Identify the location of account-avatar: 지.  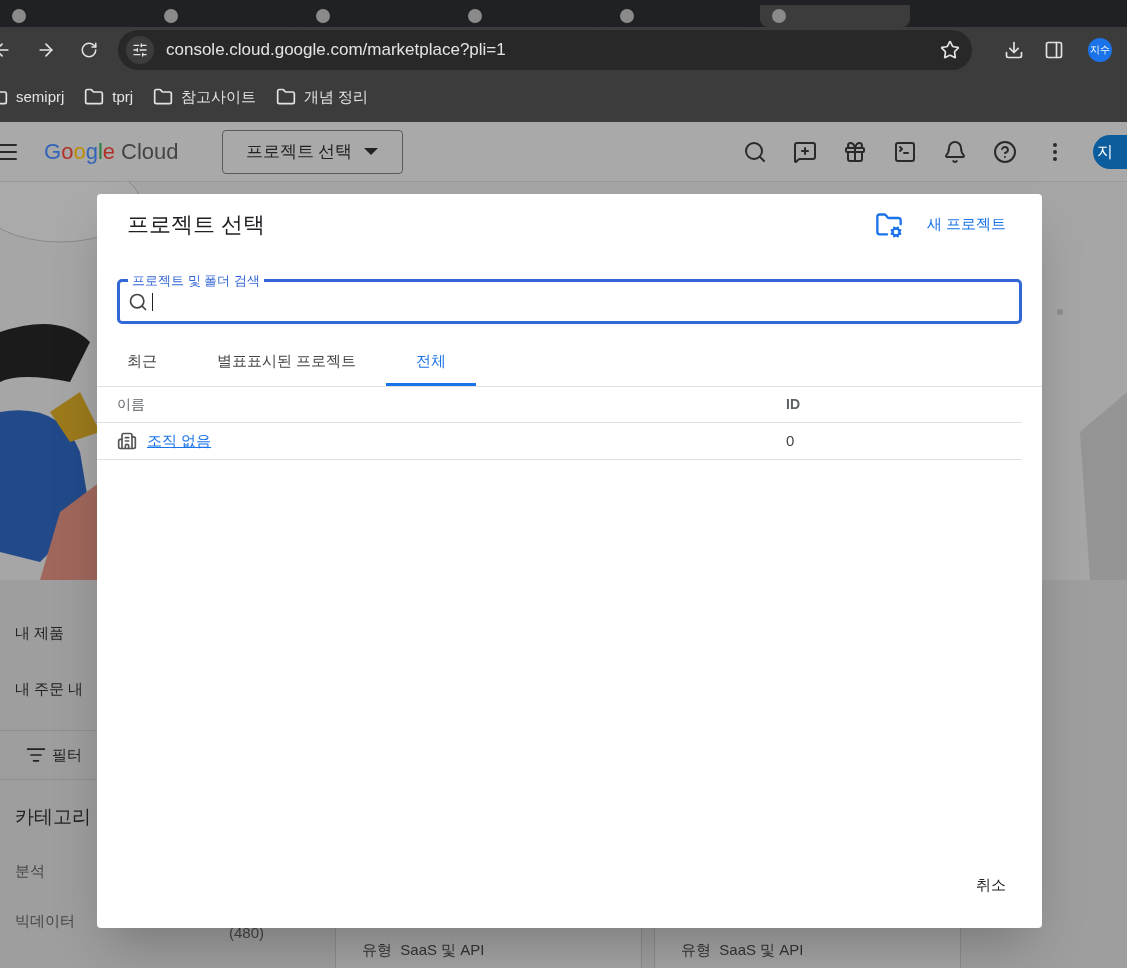
(1110, 151).